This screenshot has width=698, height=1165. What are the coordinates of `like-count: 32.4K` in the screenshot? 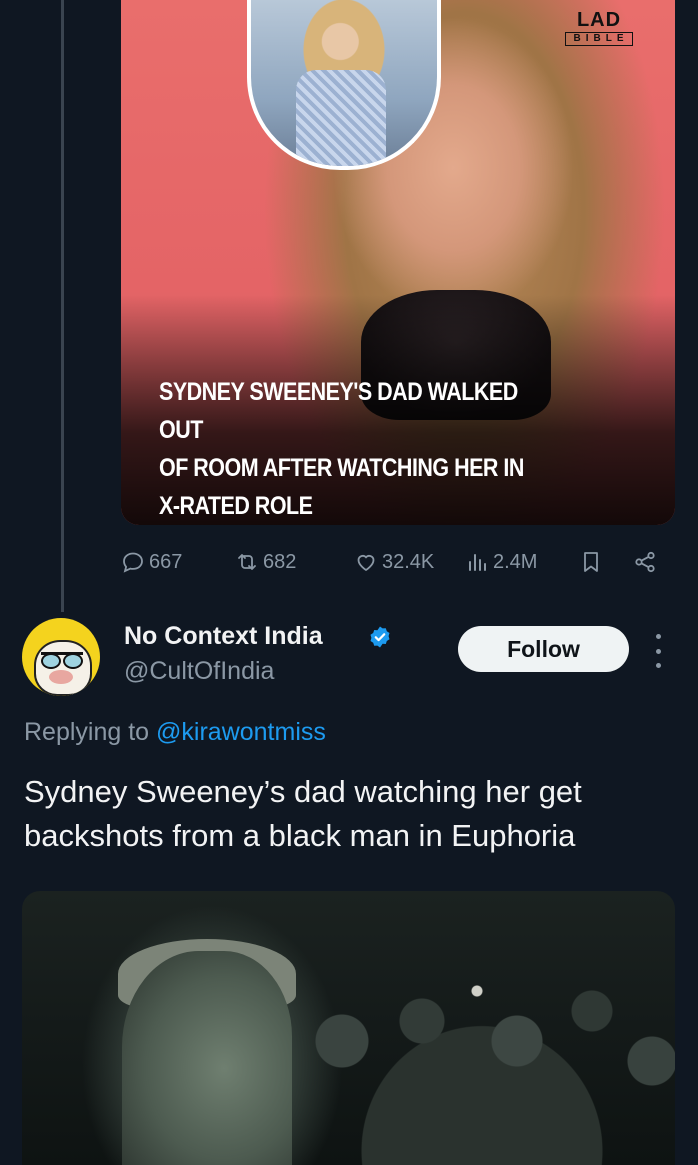 It's located at (408, 561).